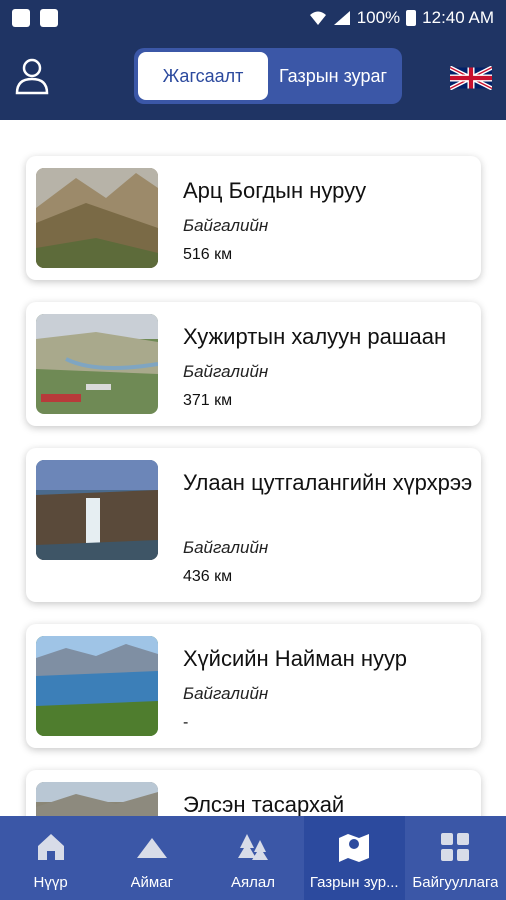  What do you see at coordinates (208, 576) in the screenshot?
I see `item-distance: 436 км` at bounding box center [208, 576].